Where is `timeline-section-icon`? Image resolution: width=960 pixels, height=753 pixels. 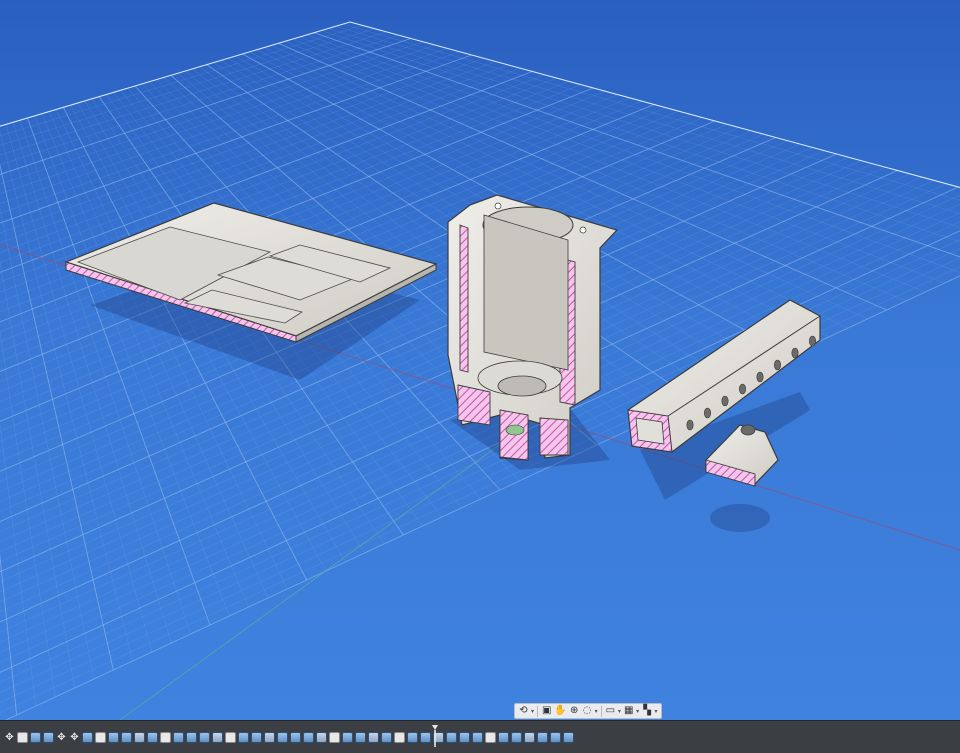 timeline-section-icon is located at coordinates (568, 737).